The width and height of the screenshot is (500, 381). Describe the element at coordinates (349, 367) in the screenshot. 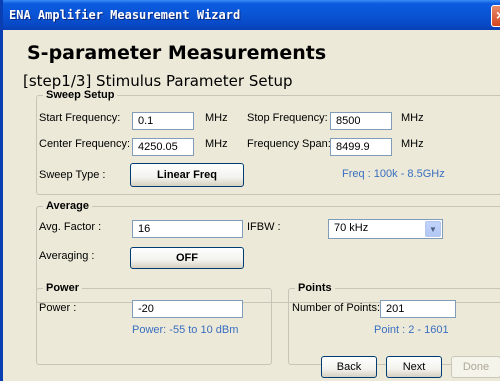

I see `back-button: Back` at that location.